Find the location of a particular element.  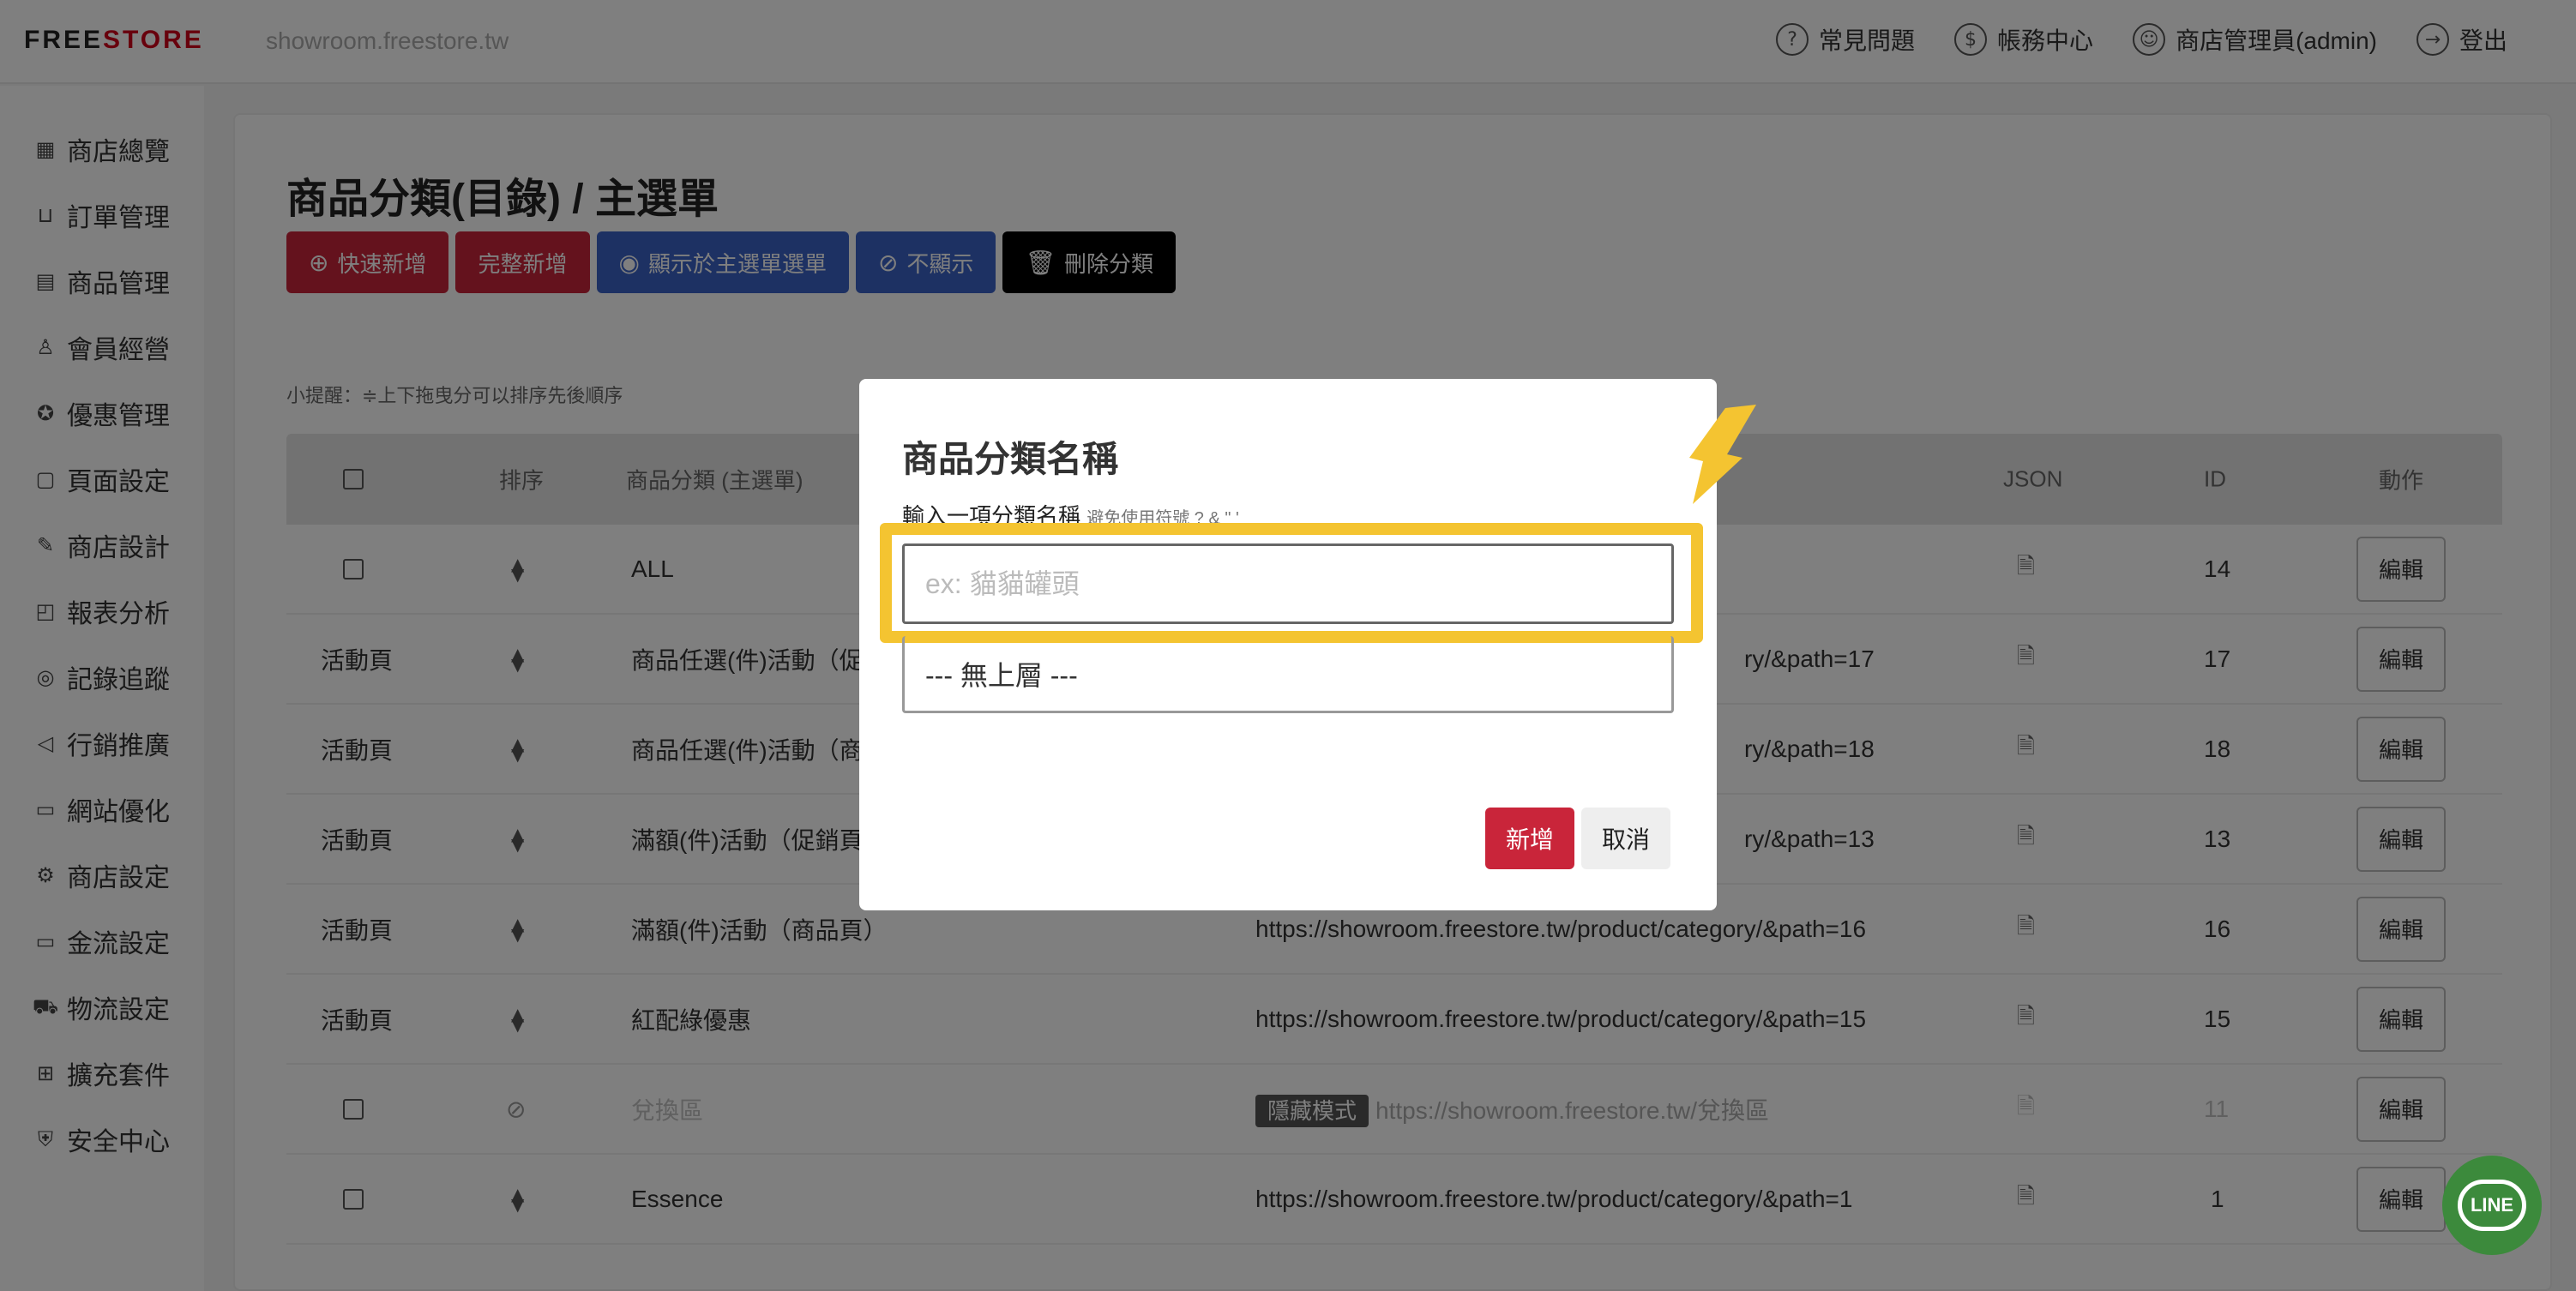

add-button: 新增 is located at coordinates (1529, 839).